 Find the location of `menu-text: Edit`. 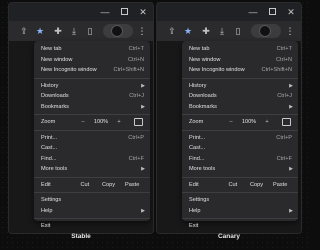

menu-text: Edit is located at coordinates (194, 184).